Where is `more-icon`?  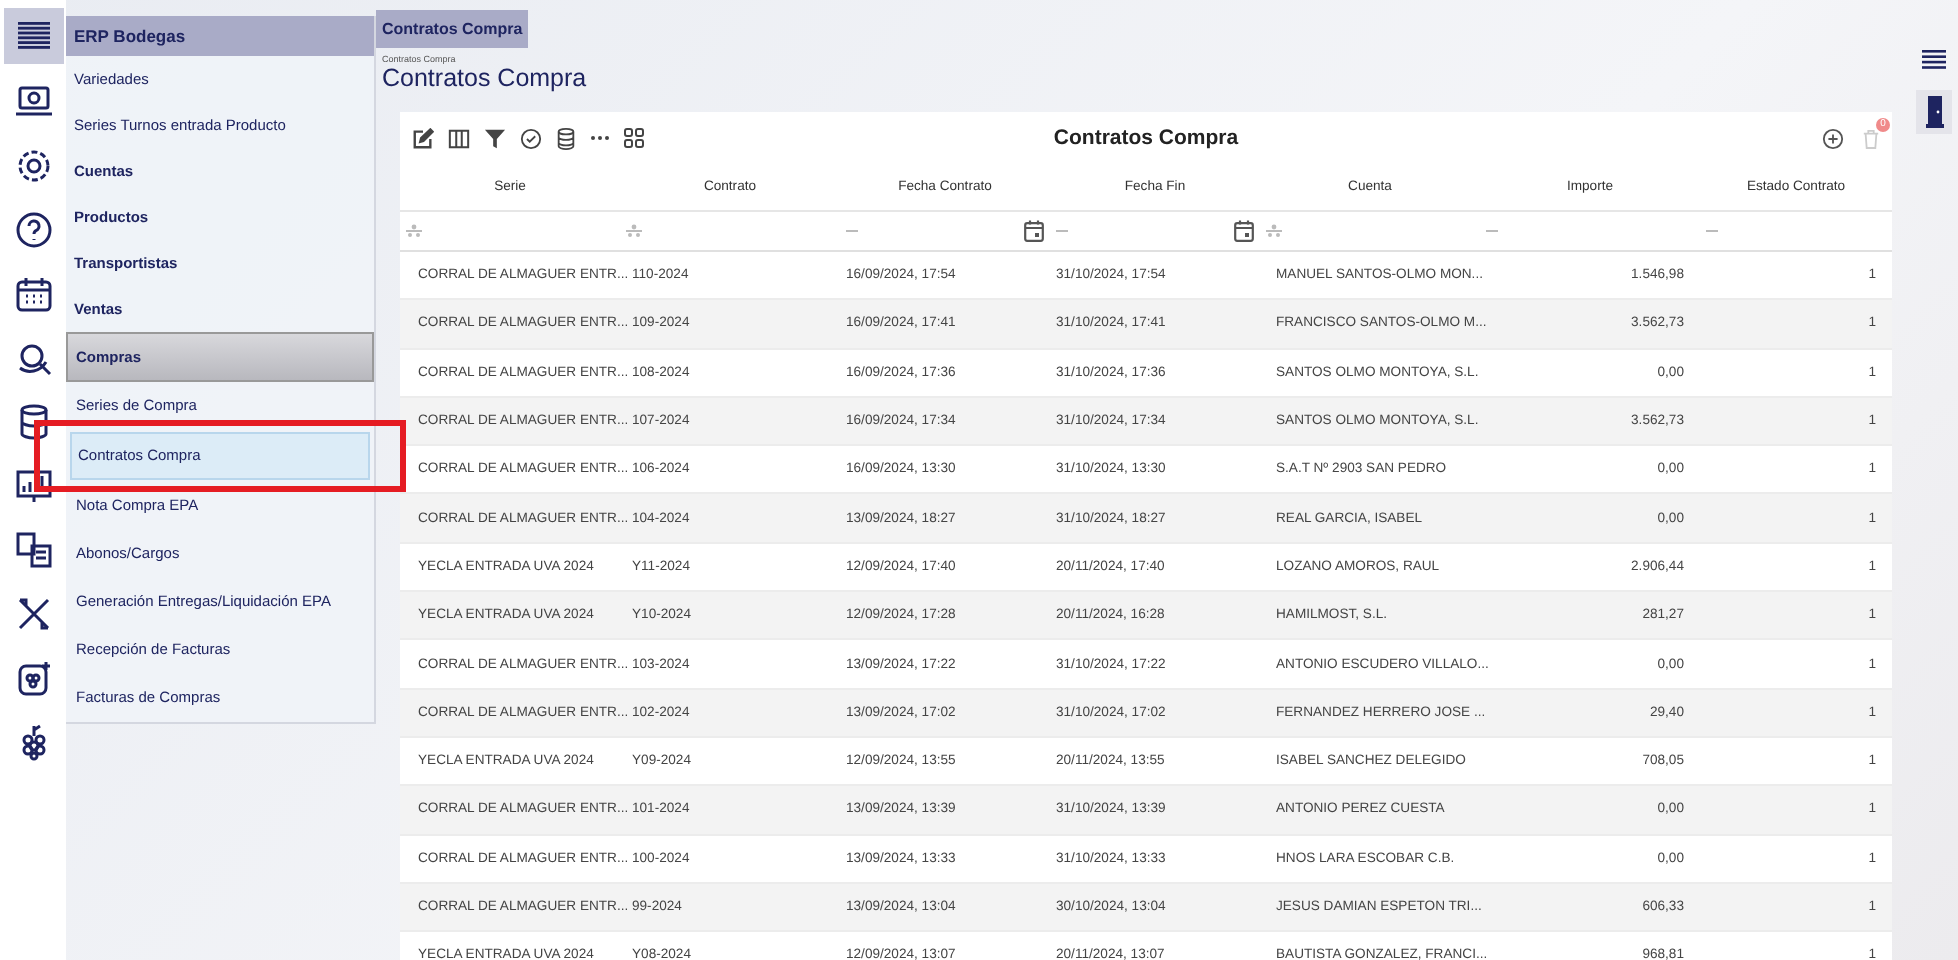 more-icon is located at coordinates (600, 138).